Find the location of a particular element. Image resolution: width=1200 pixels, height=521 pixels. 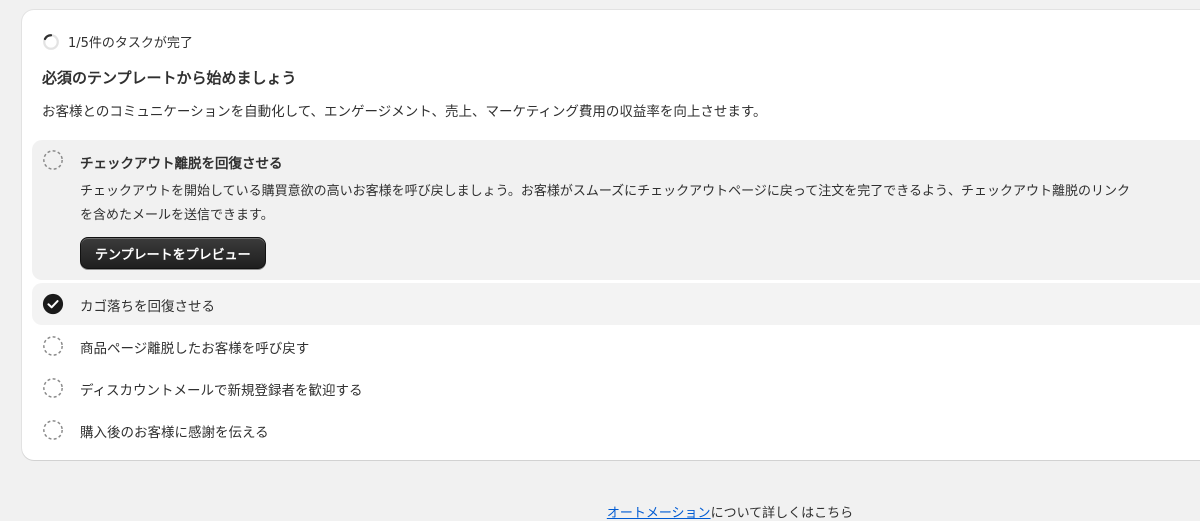

footer-text: について詳しくはこちら is located at coordinates (782, 513).